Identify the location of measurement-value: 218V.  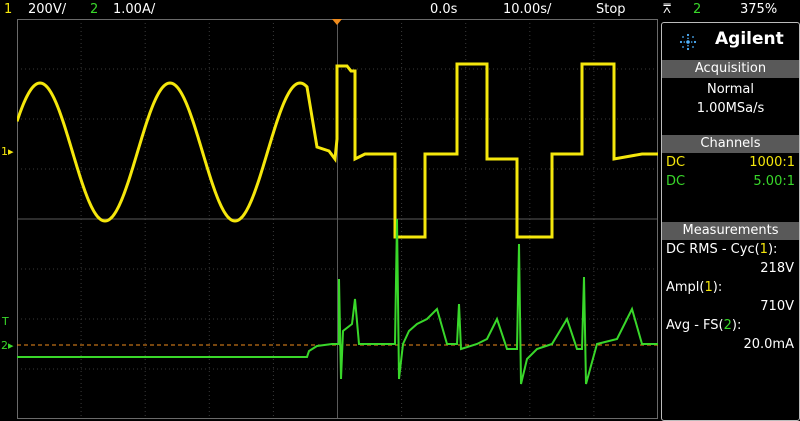
(777, 268).